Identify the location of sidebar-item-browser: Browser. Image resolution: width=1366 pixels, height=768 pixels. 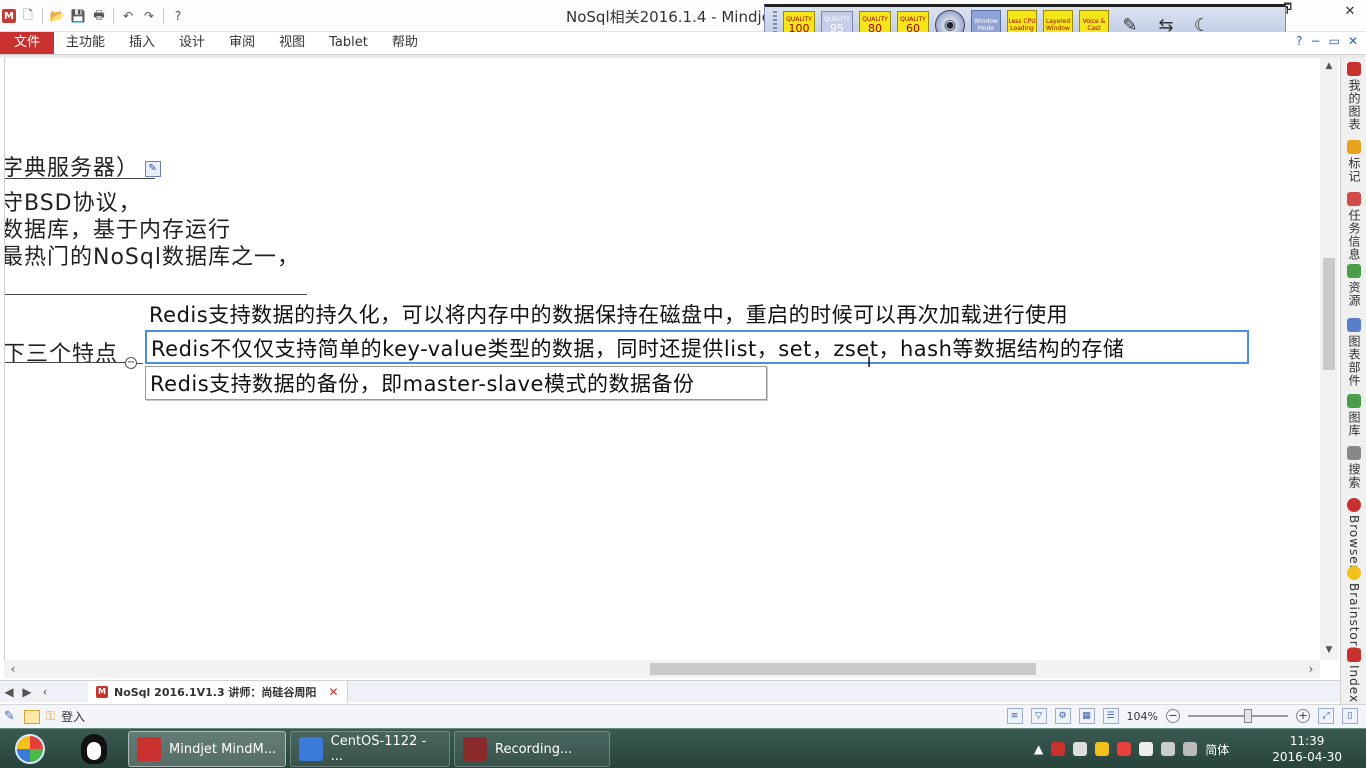
(1353, 534).